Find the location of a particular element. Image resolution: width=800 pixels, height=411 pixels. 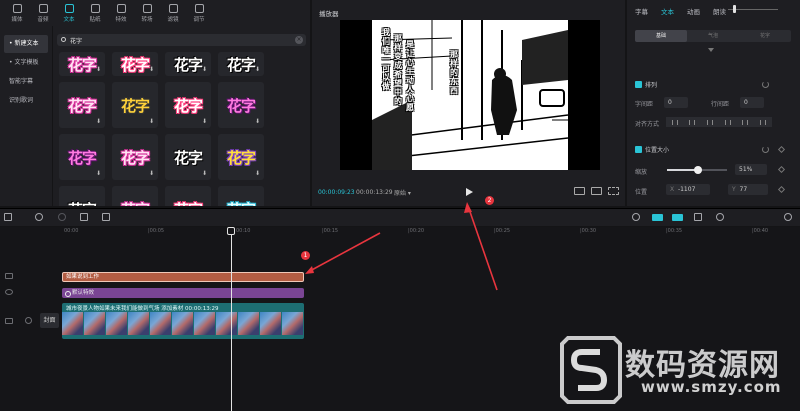

annotation-badge-2: 2 is located at coordinates (489, 200).